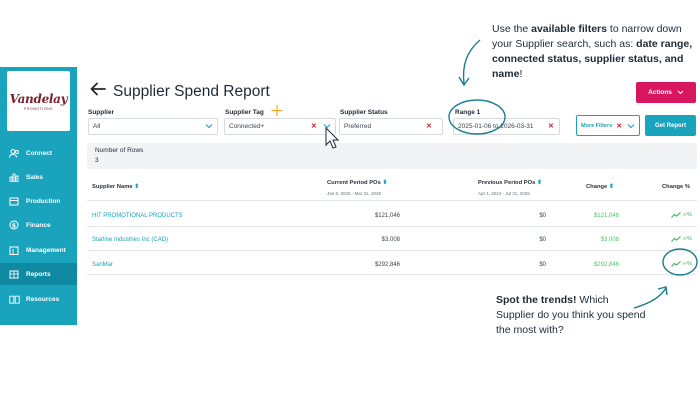  I want to click on annotation-text: !, so click(521, 74).